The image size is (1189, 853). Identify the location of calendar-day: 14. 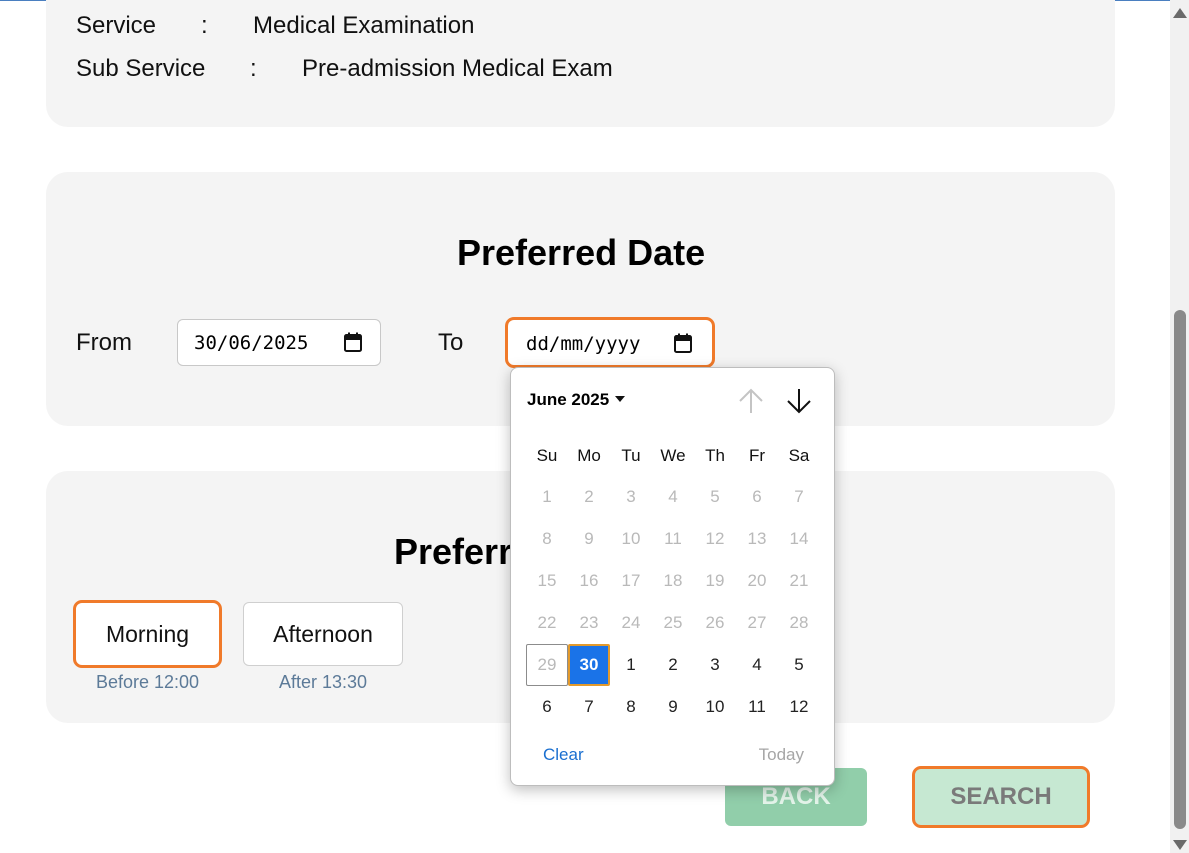
(799, 538).